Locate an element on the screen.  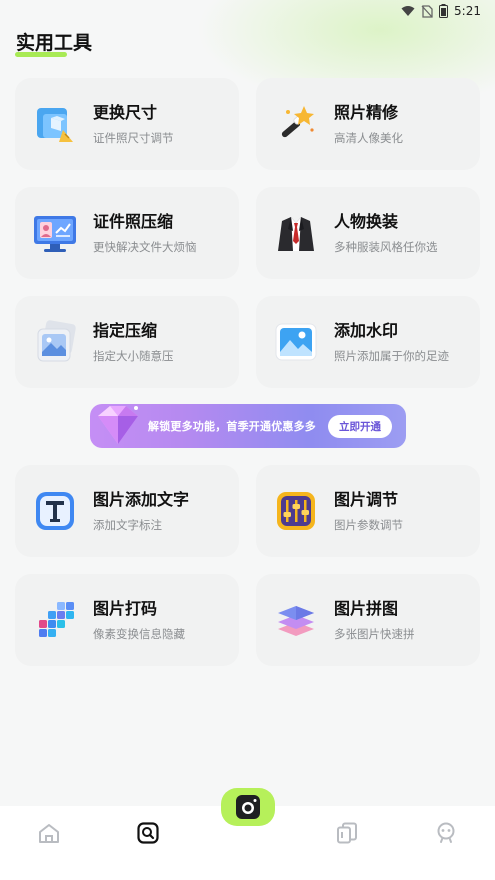
tool-title: 人物换装 is located at coordinates (366, 221).